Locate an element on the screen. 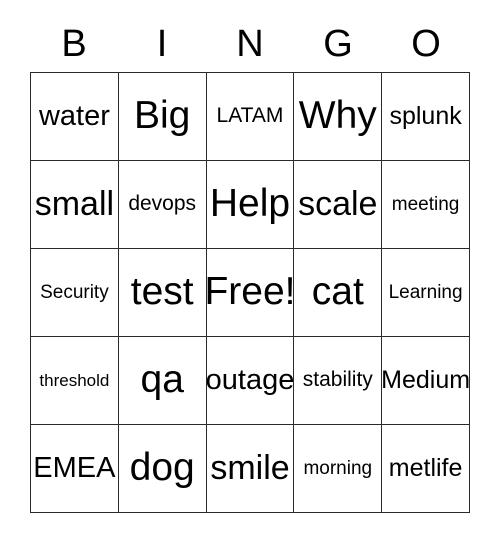 This screenshot has height=544, width=500. bingo-cell-label: Big is located at coordinates (162, 116).